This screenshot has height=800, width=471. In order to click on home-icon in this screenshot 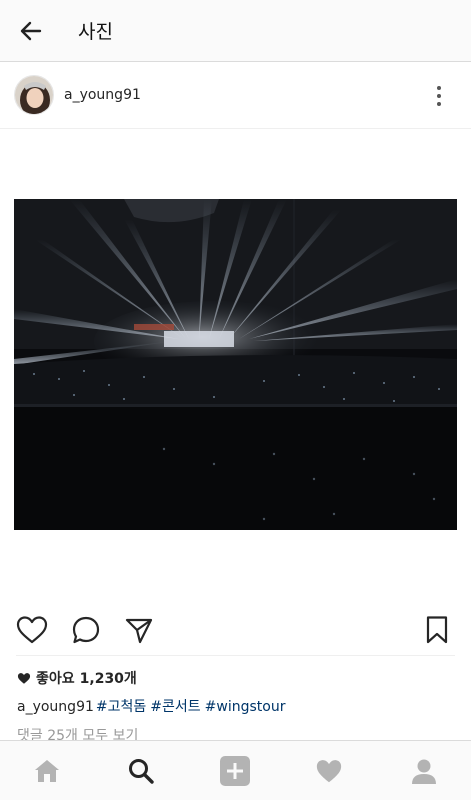, I will do `click(47, 771)`.